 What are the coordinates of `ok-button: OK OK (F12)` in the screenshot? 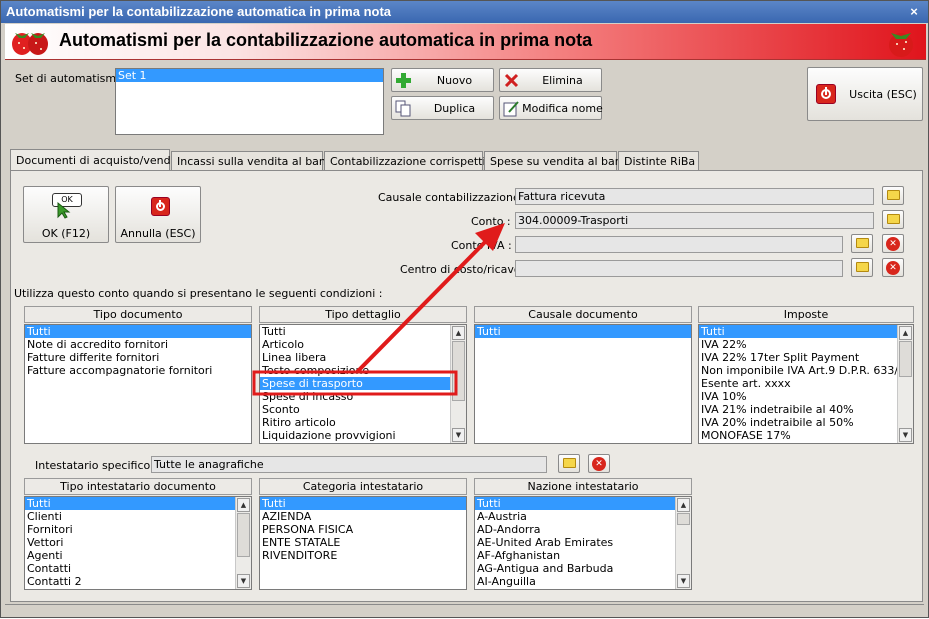 It's located at (66, 214).